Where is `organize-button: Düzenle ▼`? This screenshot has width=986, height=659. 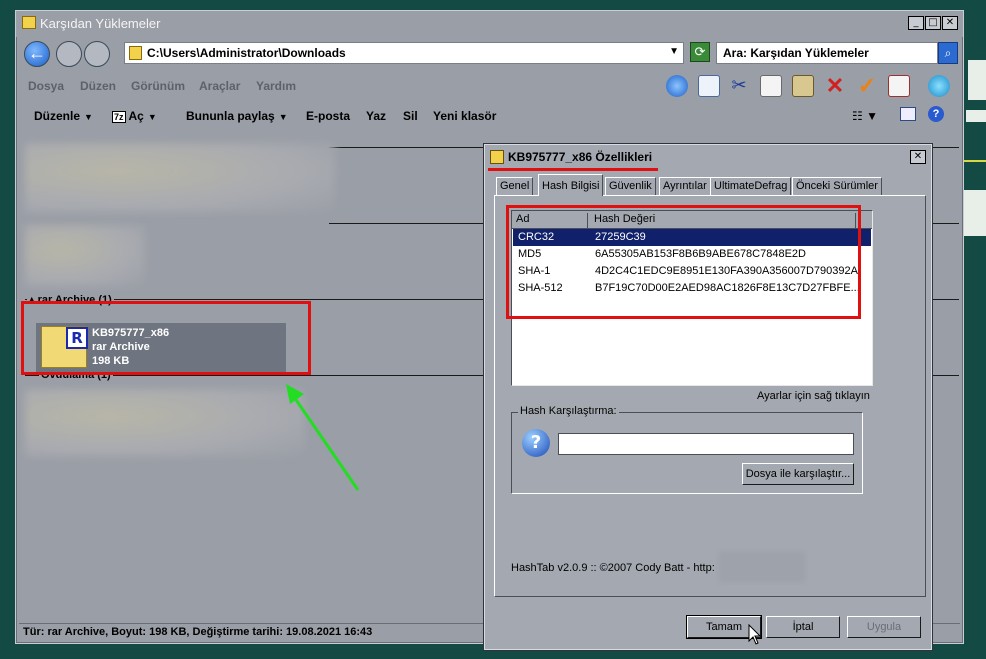
organize-button: Düzenle ▼ is located at coordinates (63, 116).